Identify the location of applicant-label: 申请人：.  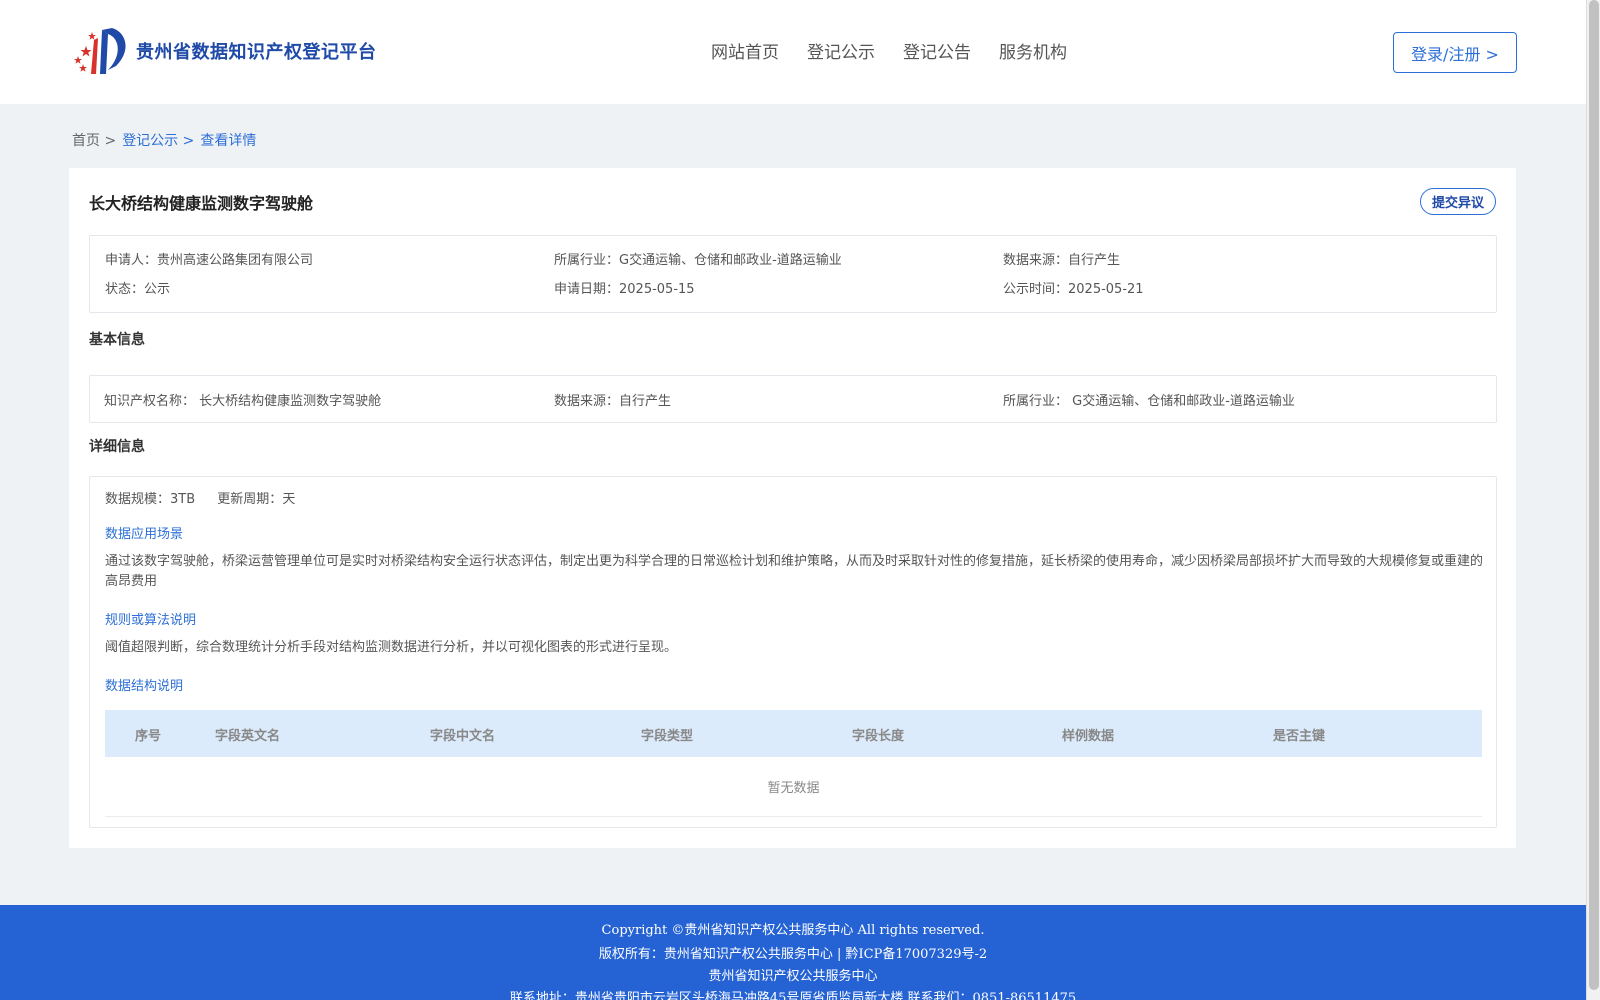
(131, 260).